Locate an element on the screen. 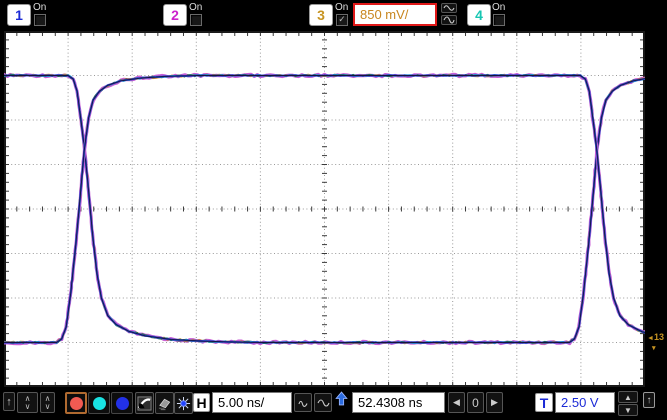  down-triangle-icon: ▼ is located at coordinates (628, 410).